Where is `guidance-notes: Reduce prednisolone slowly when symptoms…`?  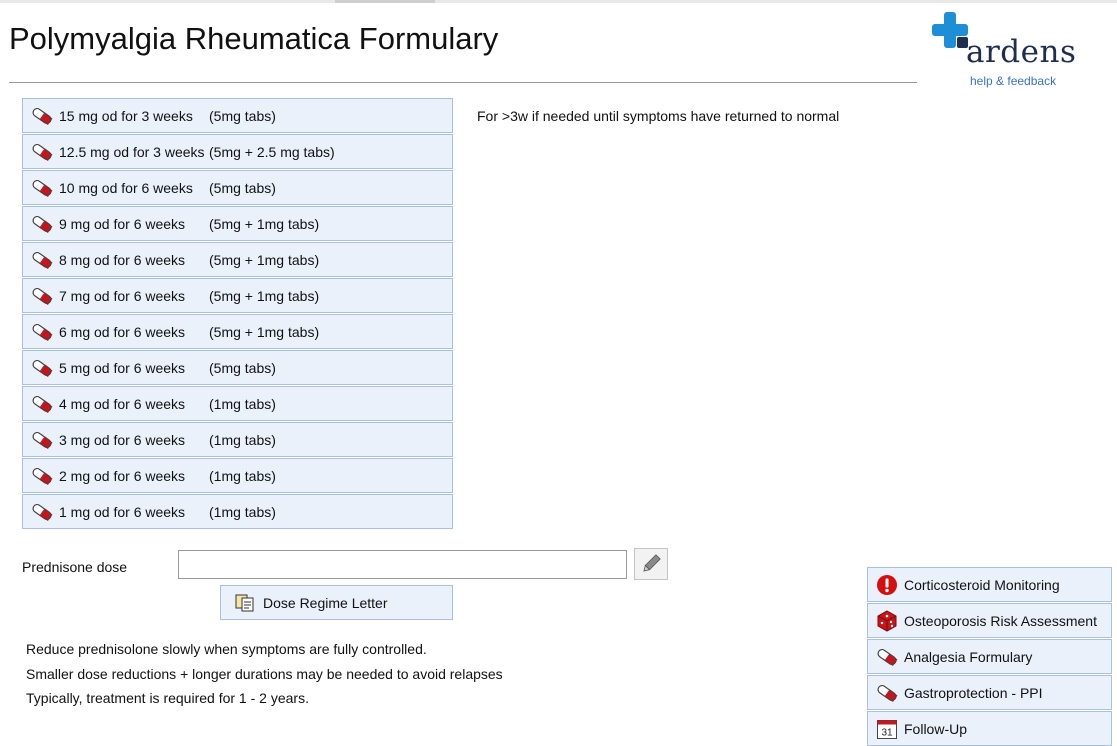
guidance-notes: Reduce prednisolone slowly when symptoms… is located at coordinates (264, 674).